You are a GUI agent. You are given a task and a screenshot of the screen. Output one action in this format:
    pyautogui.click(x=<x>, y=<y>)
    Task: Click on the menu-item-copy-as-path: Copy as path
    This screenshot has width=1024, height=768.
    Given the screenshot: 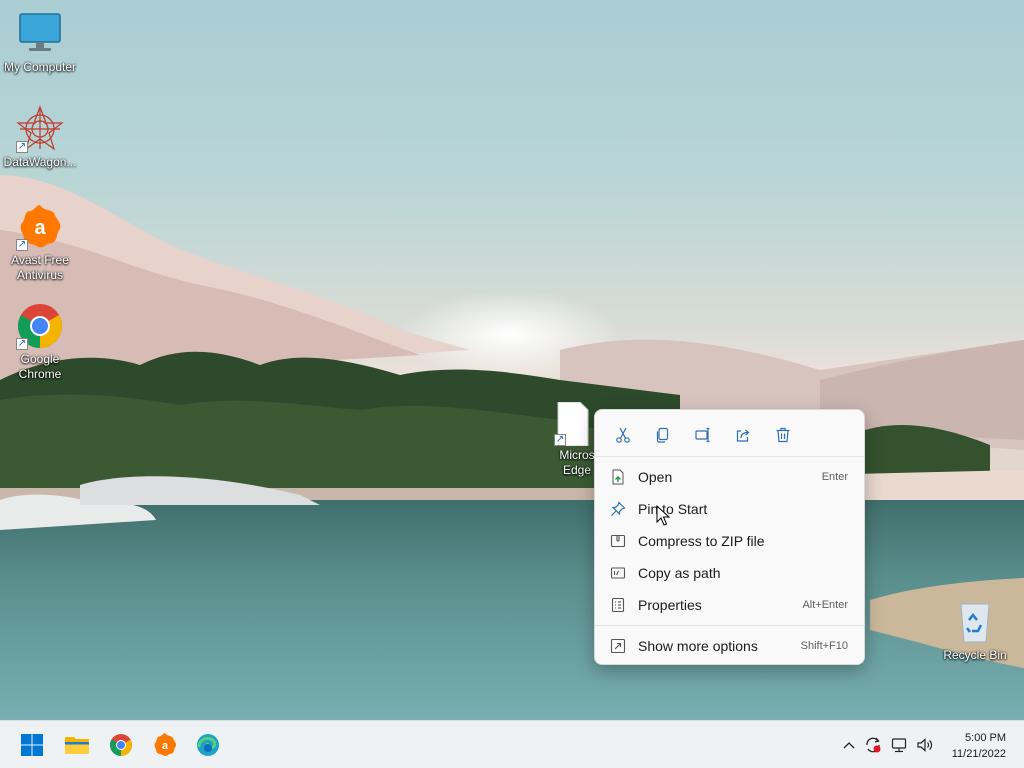 What is the action you would take?
    pyautogui.click(x=729, y=573)
    